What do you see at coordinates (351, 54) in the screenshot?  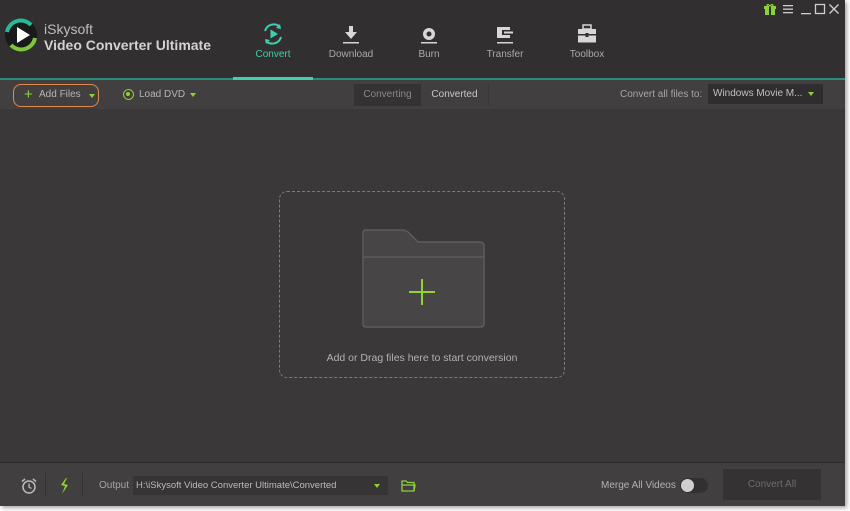 I see `tab-download-label: Download` at bounding box center [351, 54].